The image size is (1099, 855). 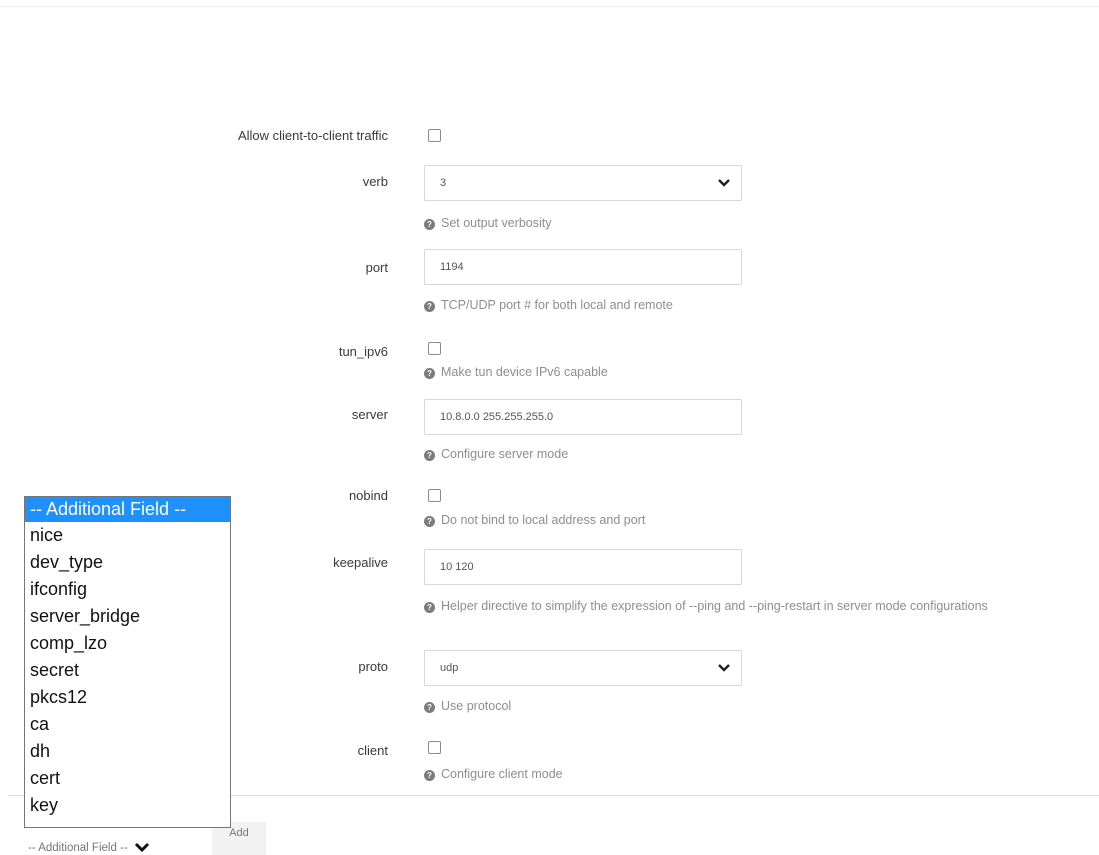 What do you see at coordinates (375, 181) in the screenshot?
I see `verb-label: verb` at bounding box center [375, 181].